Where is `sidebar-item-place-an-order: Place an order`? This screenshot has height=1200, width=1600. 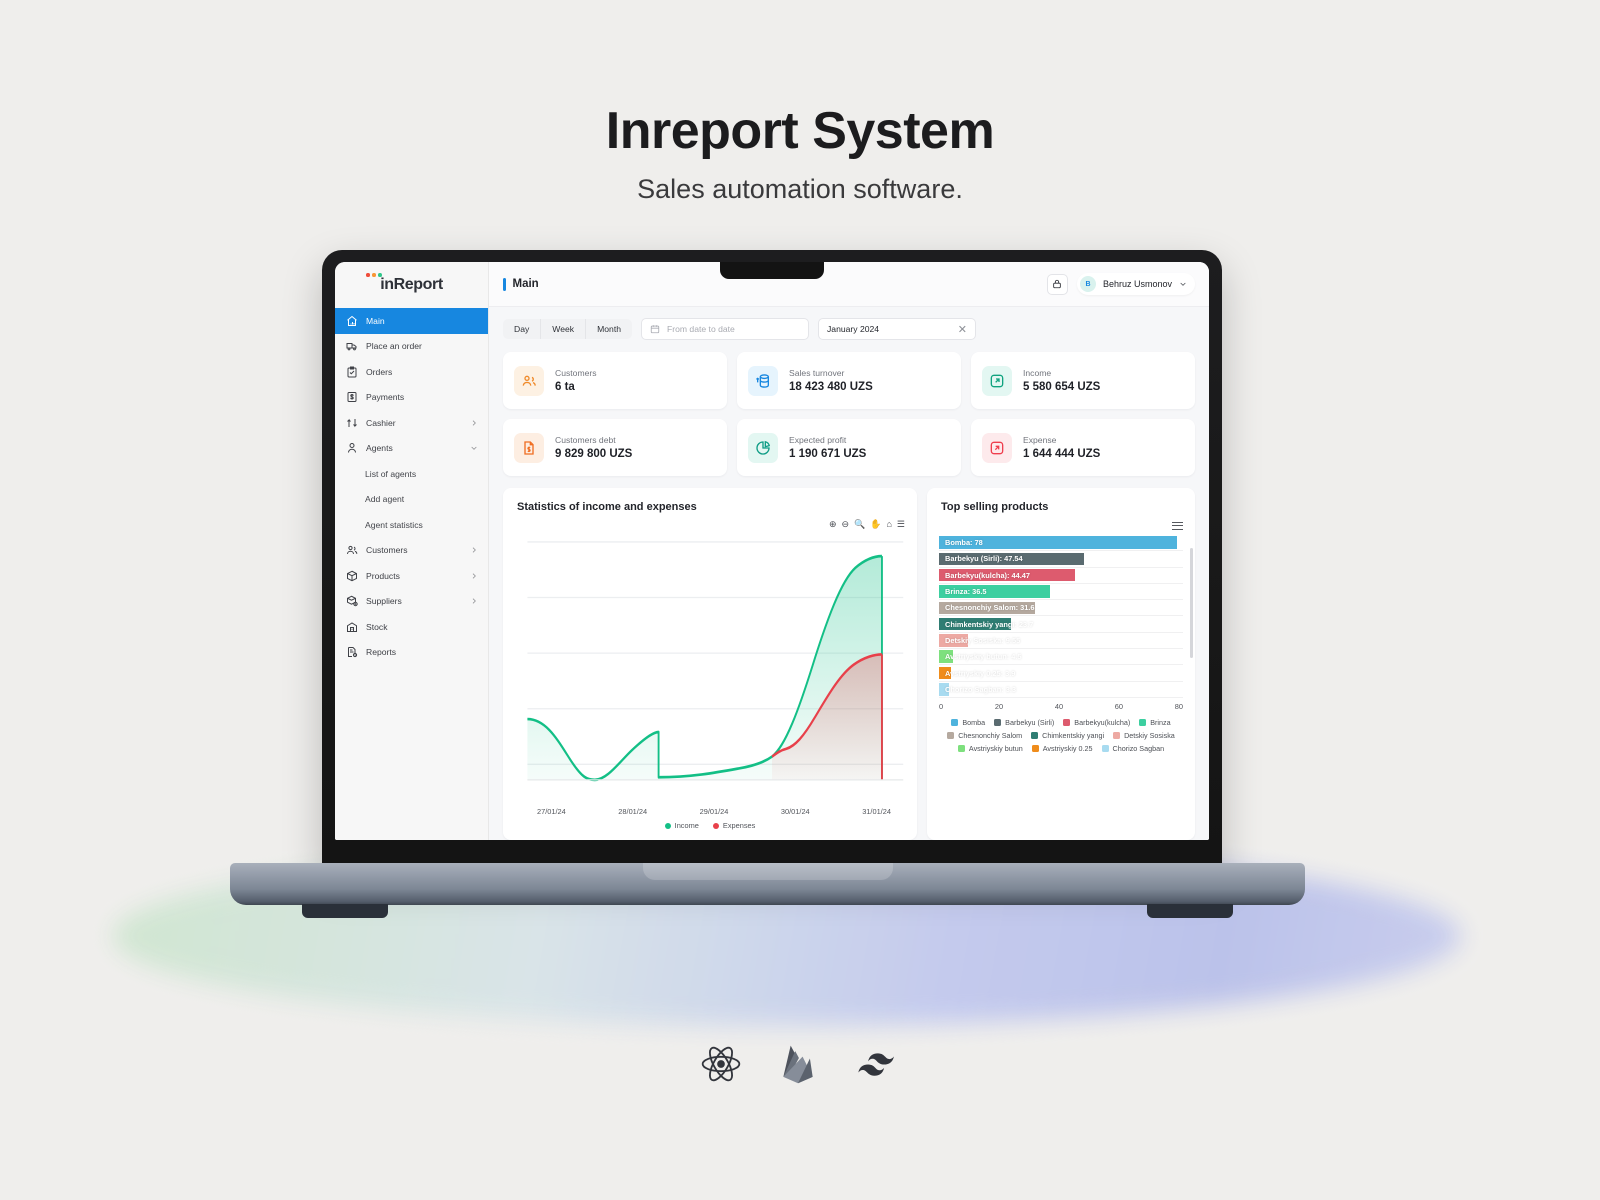 sidebar-item-place-an-order: Place an order is located at coordinates (411, 347).